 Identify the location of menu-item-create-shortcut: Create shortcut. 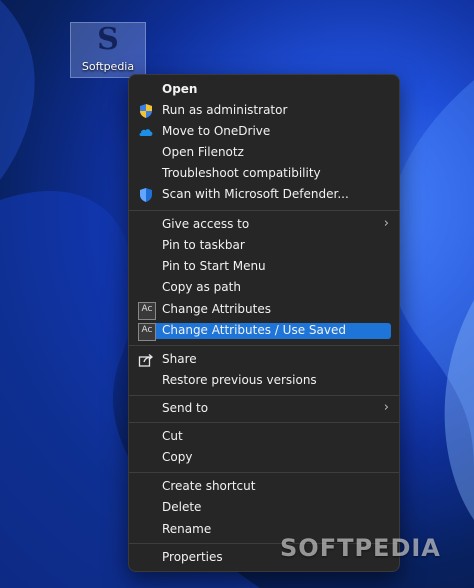
(264, 486).